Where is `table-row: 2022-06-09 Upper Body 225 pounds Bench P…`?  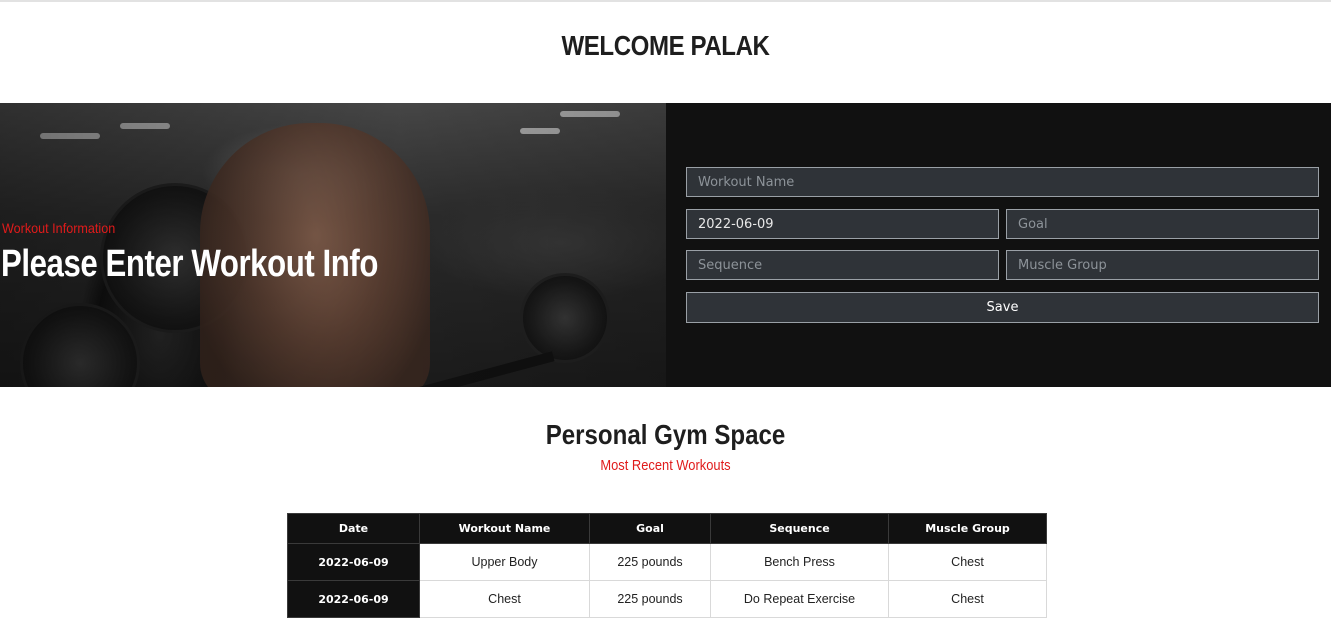
table-row: 2022-06-09 Upper Body 225 pounds Bench P… is located at coordinates (667, 562).